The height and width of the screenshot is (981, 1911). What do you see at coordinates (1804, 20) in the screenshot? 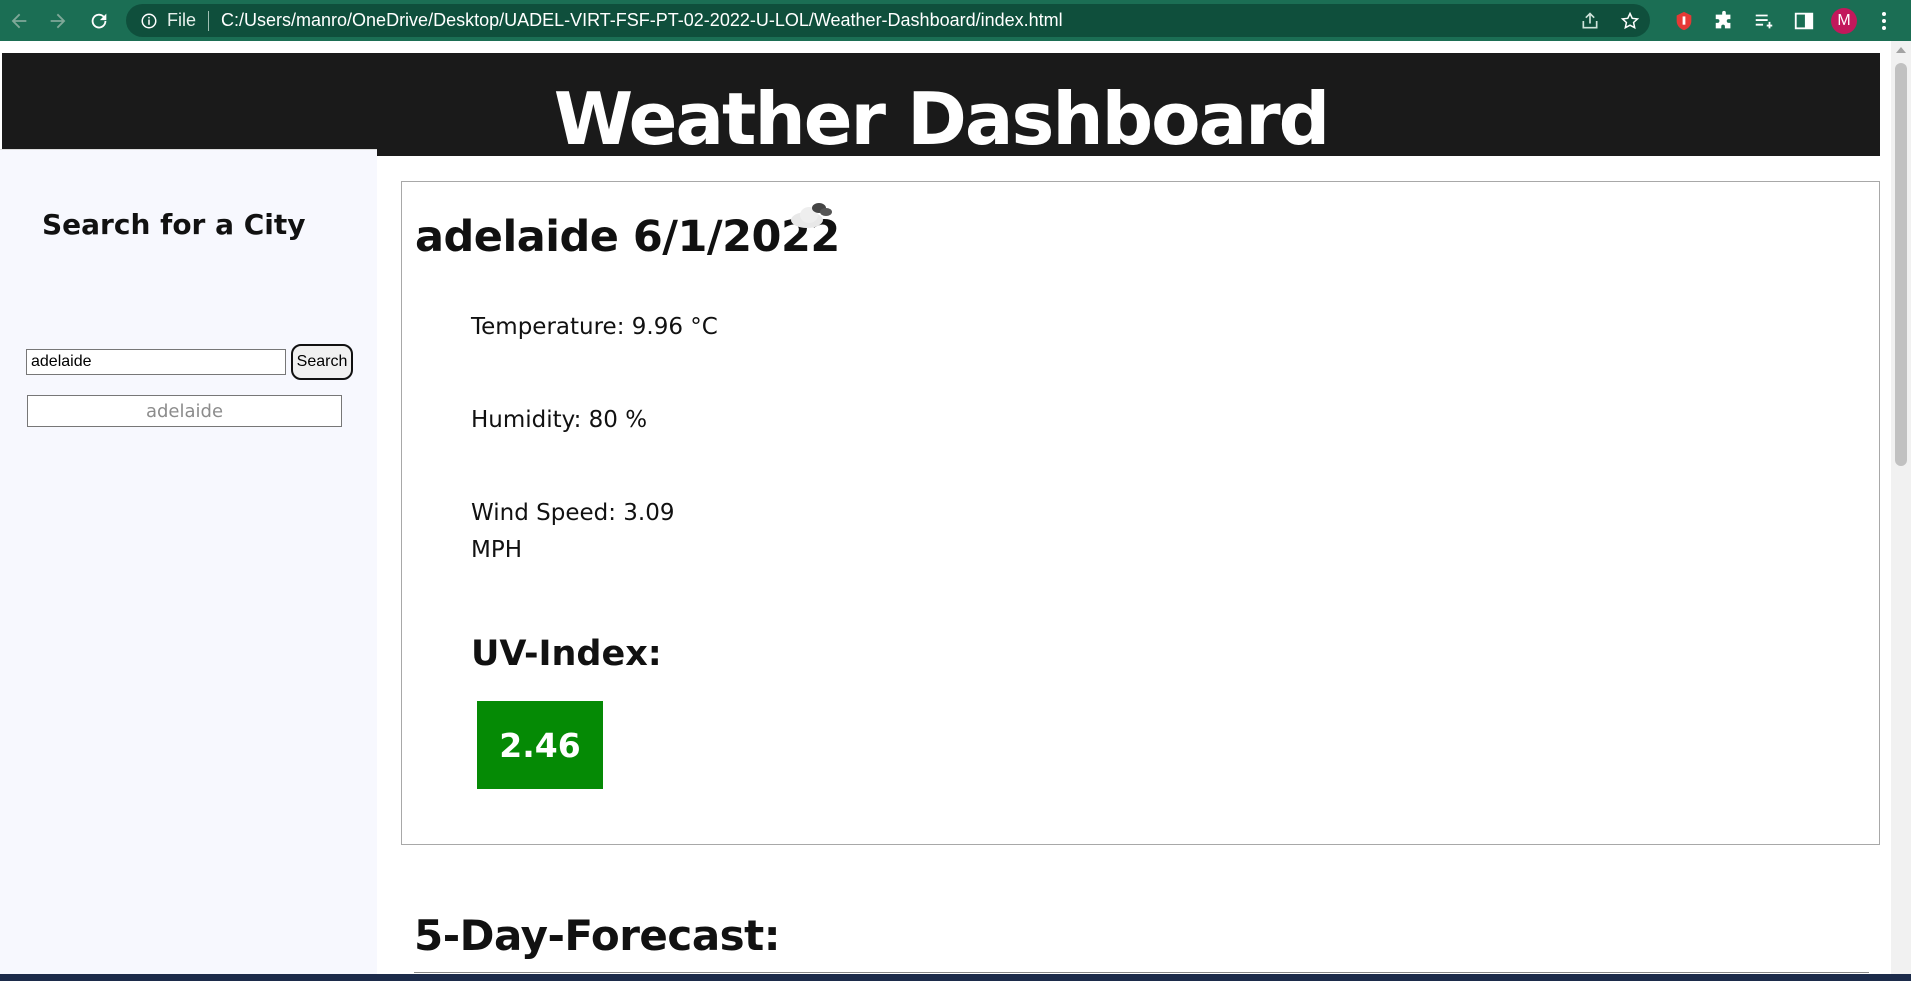
I see `side-panel-icon` at bounding box center [1804, 20].